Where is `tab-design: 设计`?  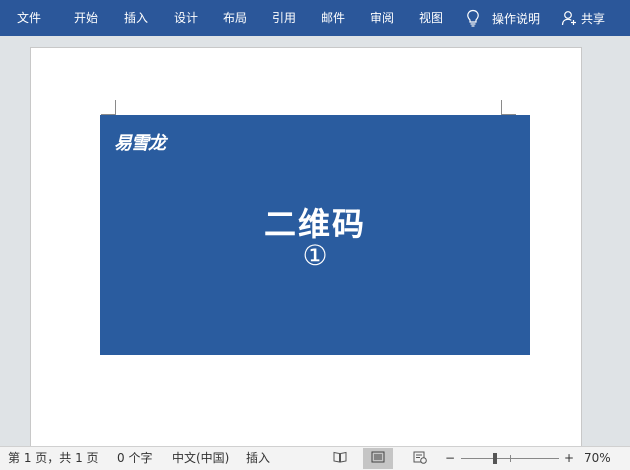
tab-design: 设计 is located at coordinates (186, 18).